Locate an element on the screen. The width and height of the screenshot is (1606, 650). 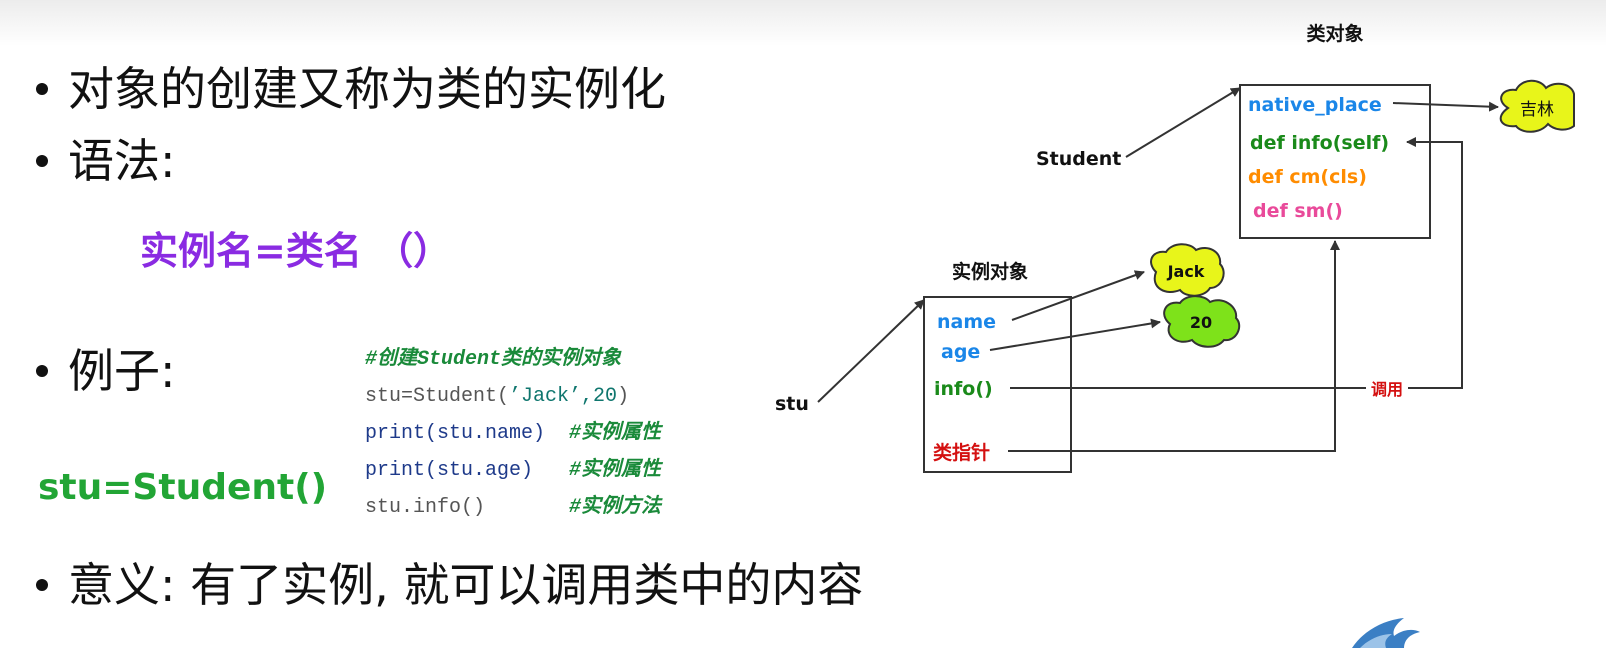
instance-member-age: age is located at coordinates (960, 352).